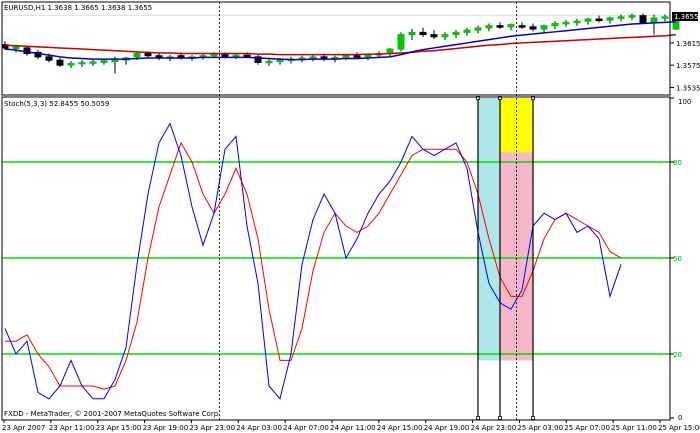 This screenshot has height=433, width=700. I want to click on time-axis-label: 24 Apr 11:00, so click(353, 428).